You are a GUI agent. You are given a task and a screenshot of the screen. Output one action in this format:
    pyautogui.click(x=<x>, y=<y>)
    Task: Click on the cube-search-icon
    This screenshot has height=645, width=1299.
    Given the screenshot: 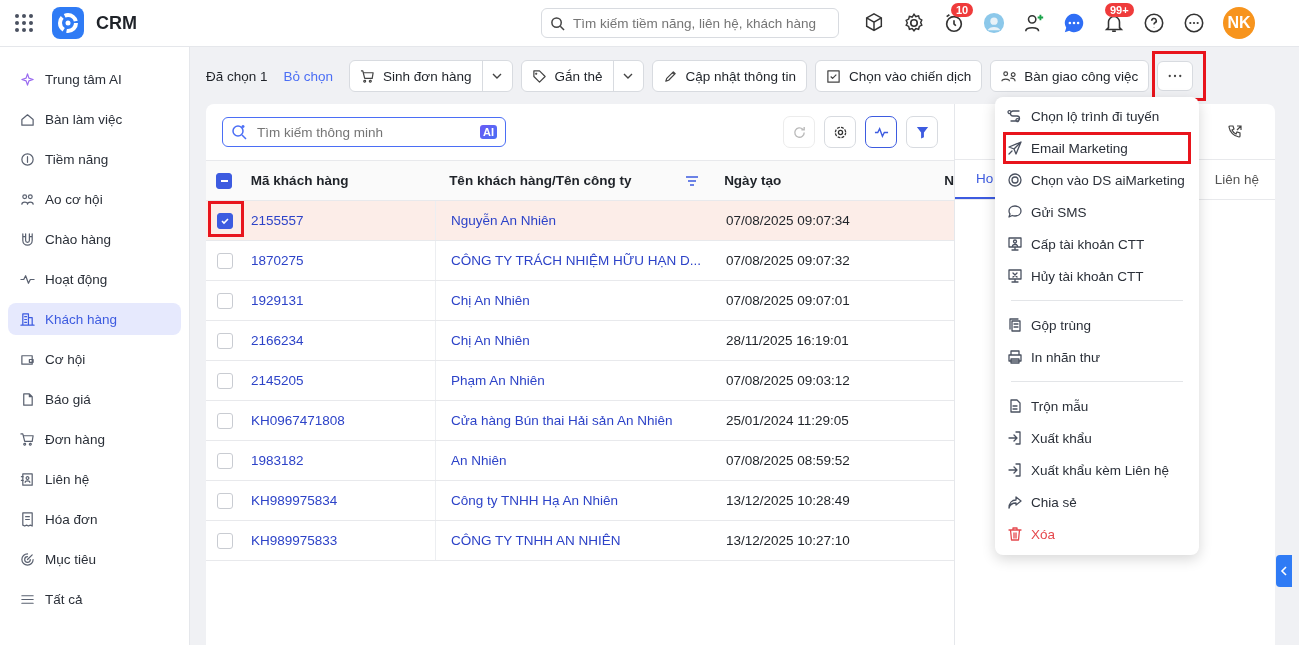 What is the action you would take?
    pyautogui.click(x=874, y=23)
    